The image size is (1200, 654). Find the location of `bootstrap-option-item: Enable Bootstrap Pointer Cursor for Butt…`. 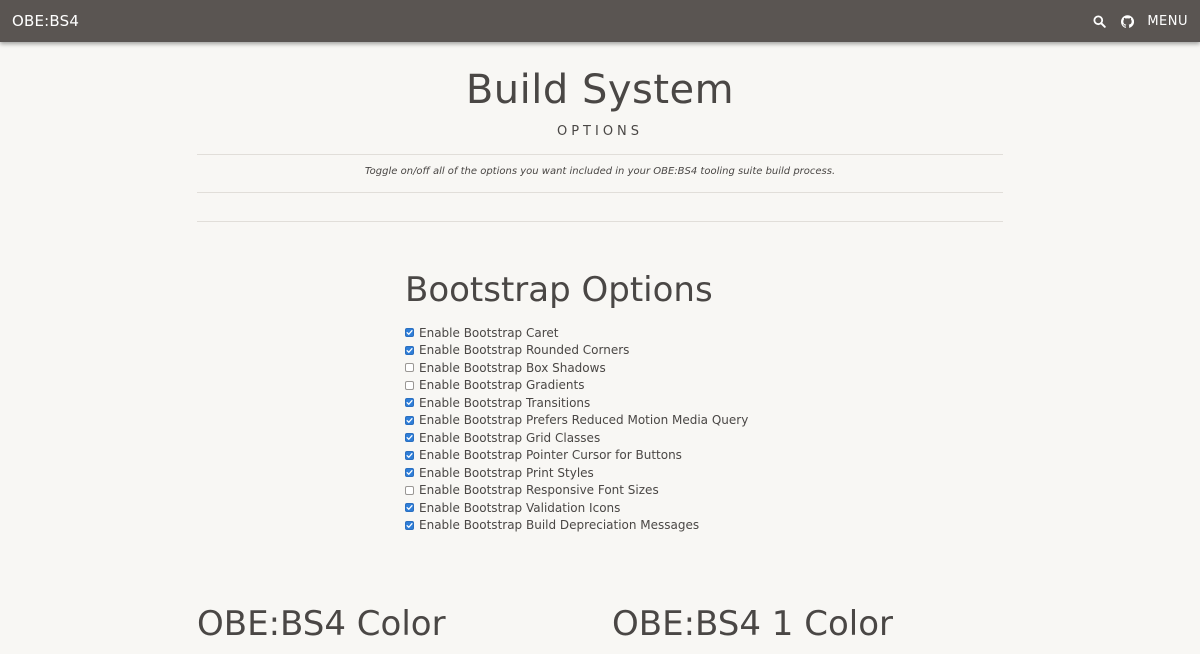

bootstrap-option-item: Enable Bootstrap Pointer Cursor for Butt… is located at coordinates (576, 456).